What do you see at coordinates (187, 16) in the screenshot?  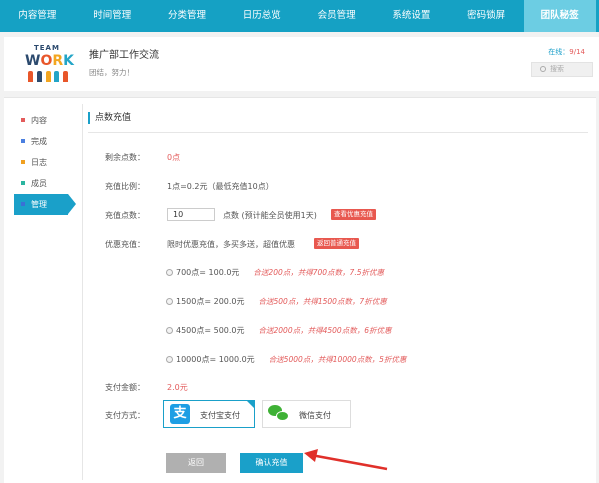 I see `nav-item-category: 分类管理` at bounding box center [187, 16].